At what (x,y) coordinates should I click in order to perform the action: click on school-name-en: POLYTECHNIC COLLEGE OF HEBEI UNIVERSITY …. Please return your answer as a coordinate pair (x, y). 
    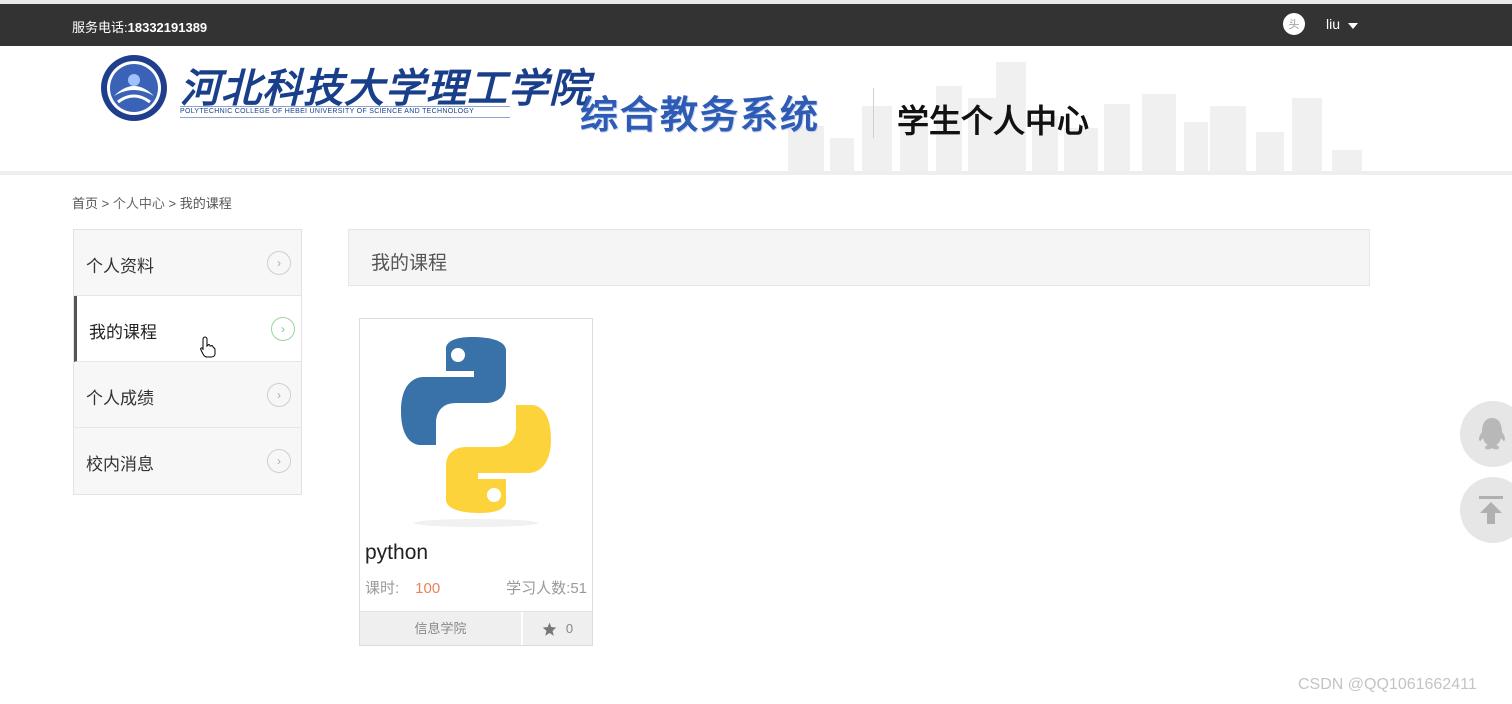
    Looking at the image, I should click on (345, 112).